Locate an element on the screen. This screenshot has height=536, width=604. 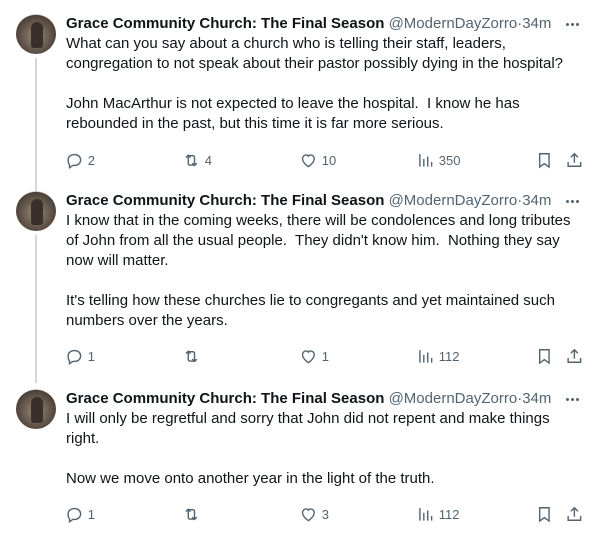
action-bar: 1 1 112 is located at coordinates (302, 356).